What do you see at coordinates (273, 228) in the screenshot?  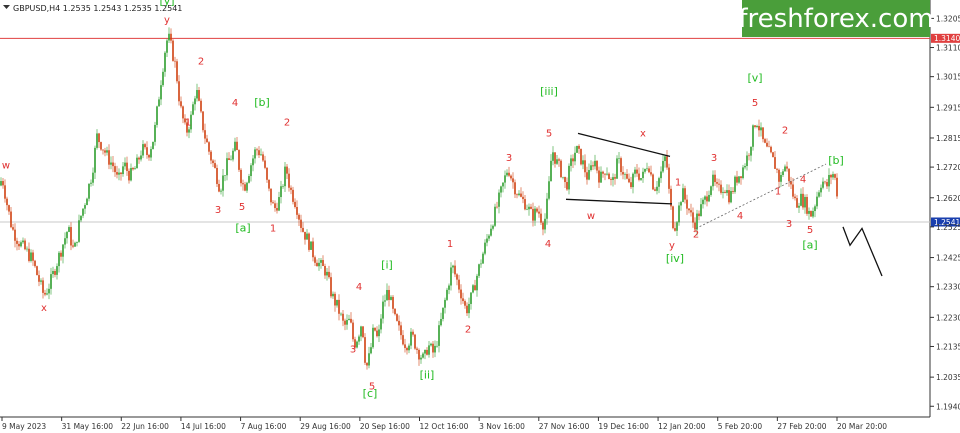 I see `wave-label-minor: 1` at bounding box center [273, 228].